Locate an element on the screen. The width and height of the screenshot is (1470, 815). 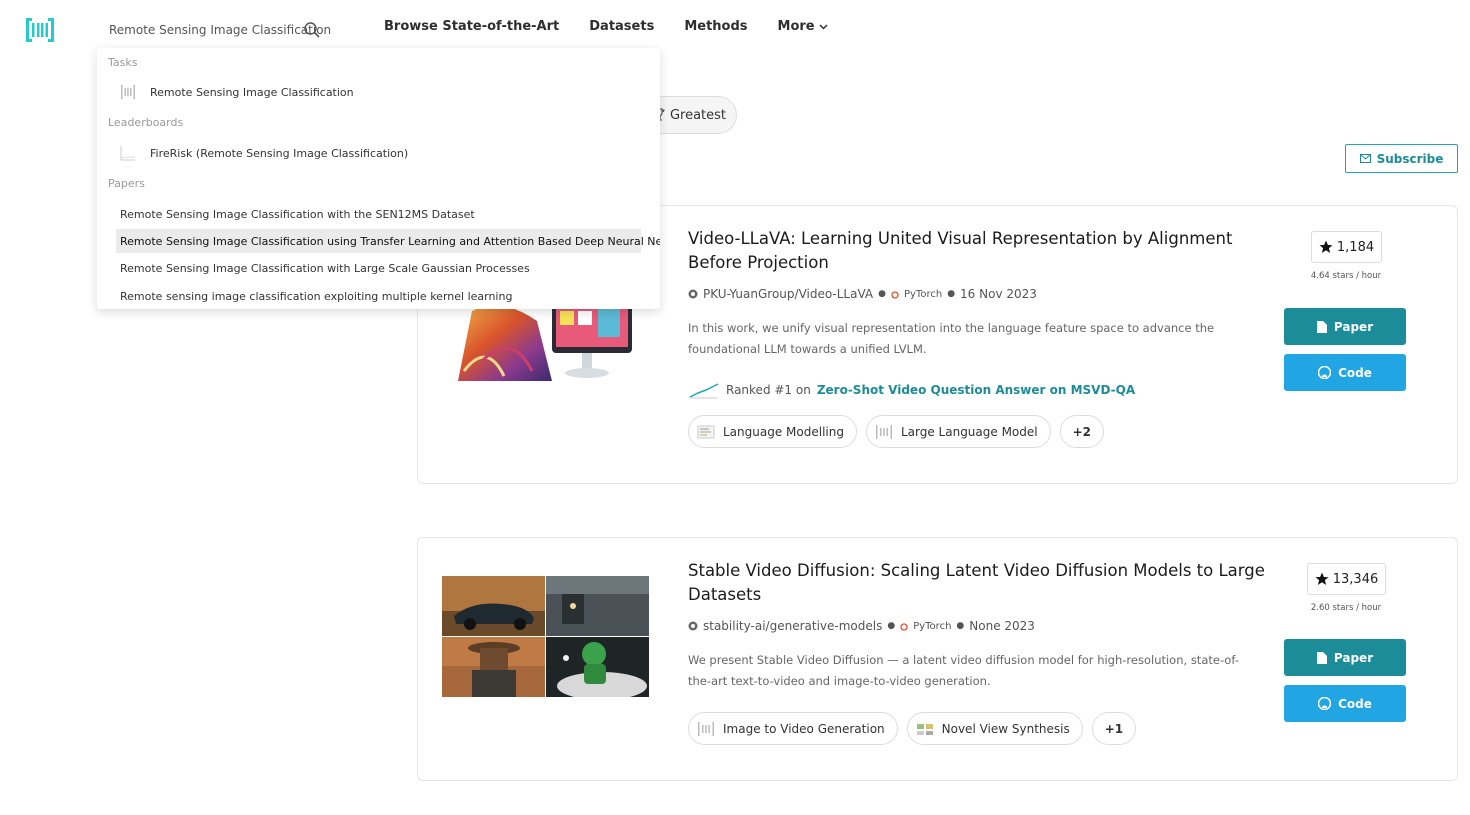
task-tag: Large Language Model is located at coordinates (958, 431).